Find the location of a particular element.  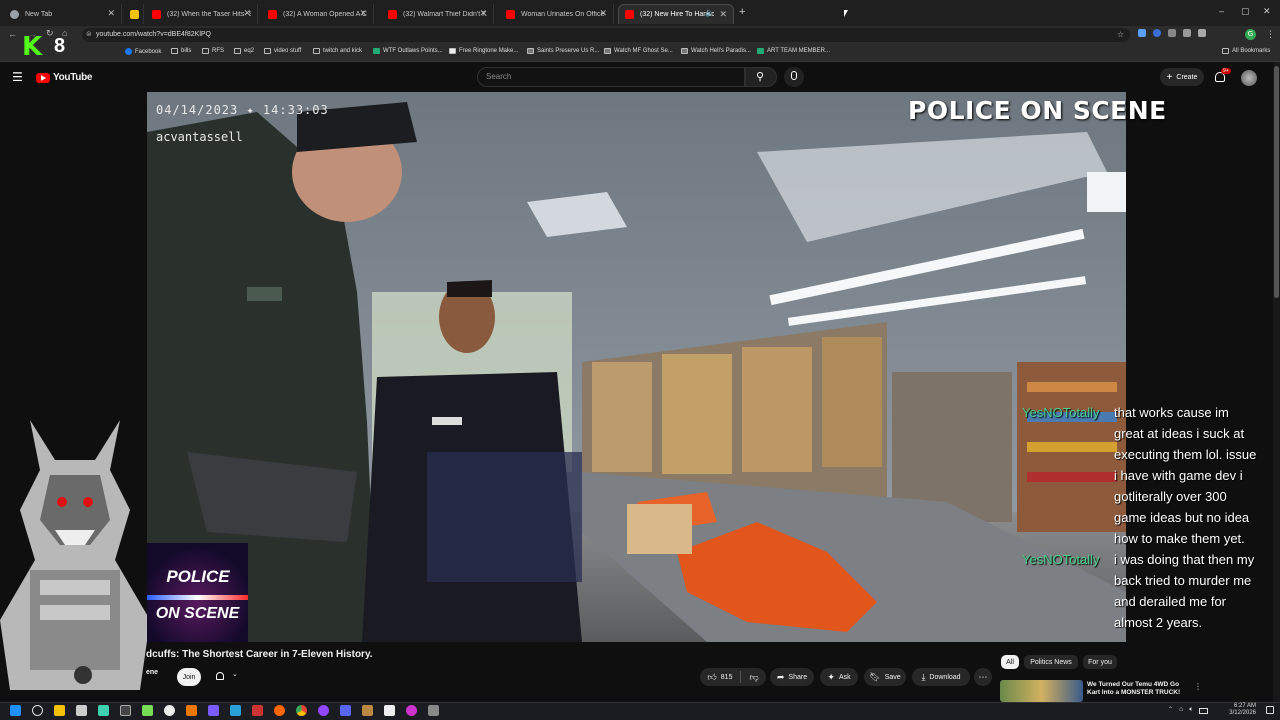

bookmark-twitch-and-kick: twitch and kick is located at coordinates (337, 51).